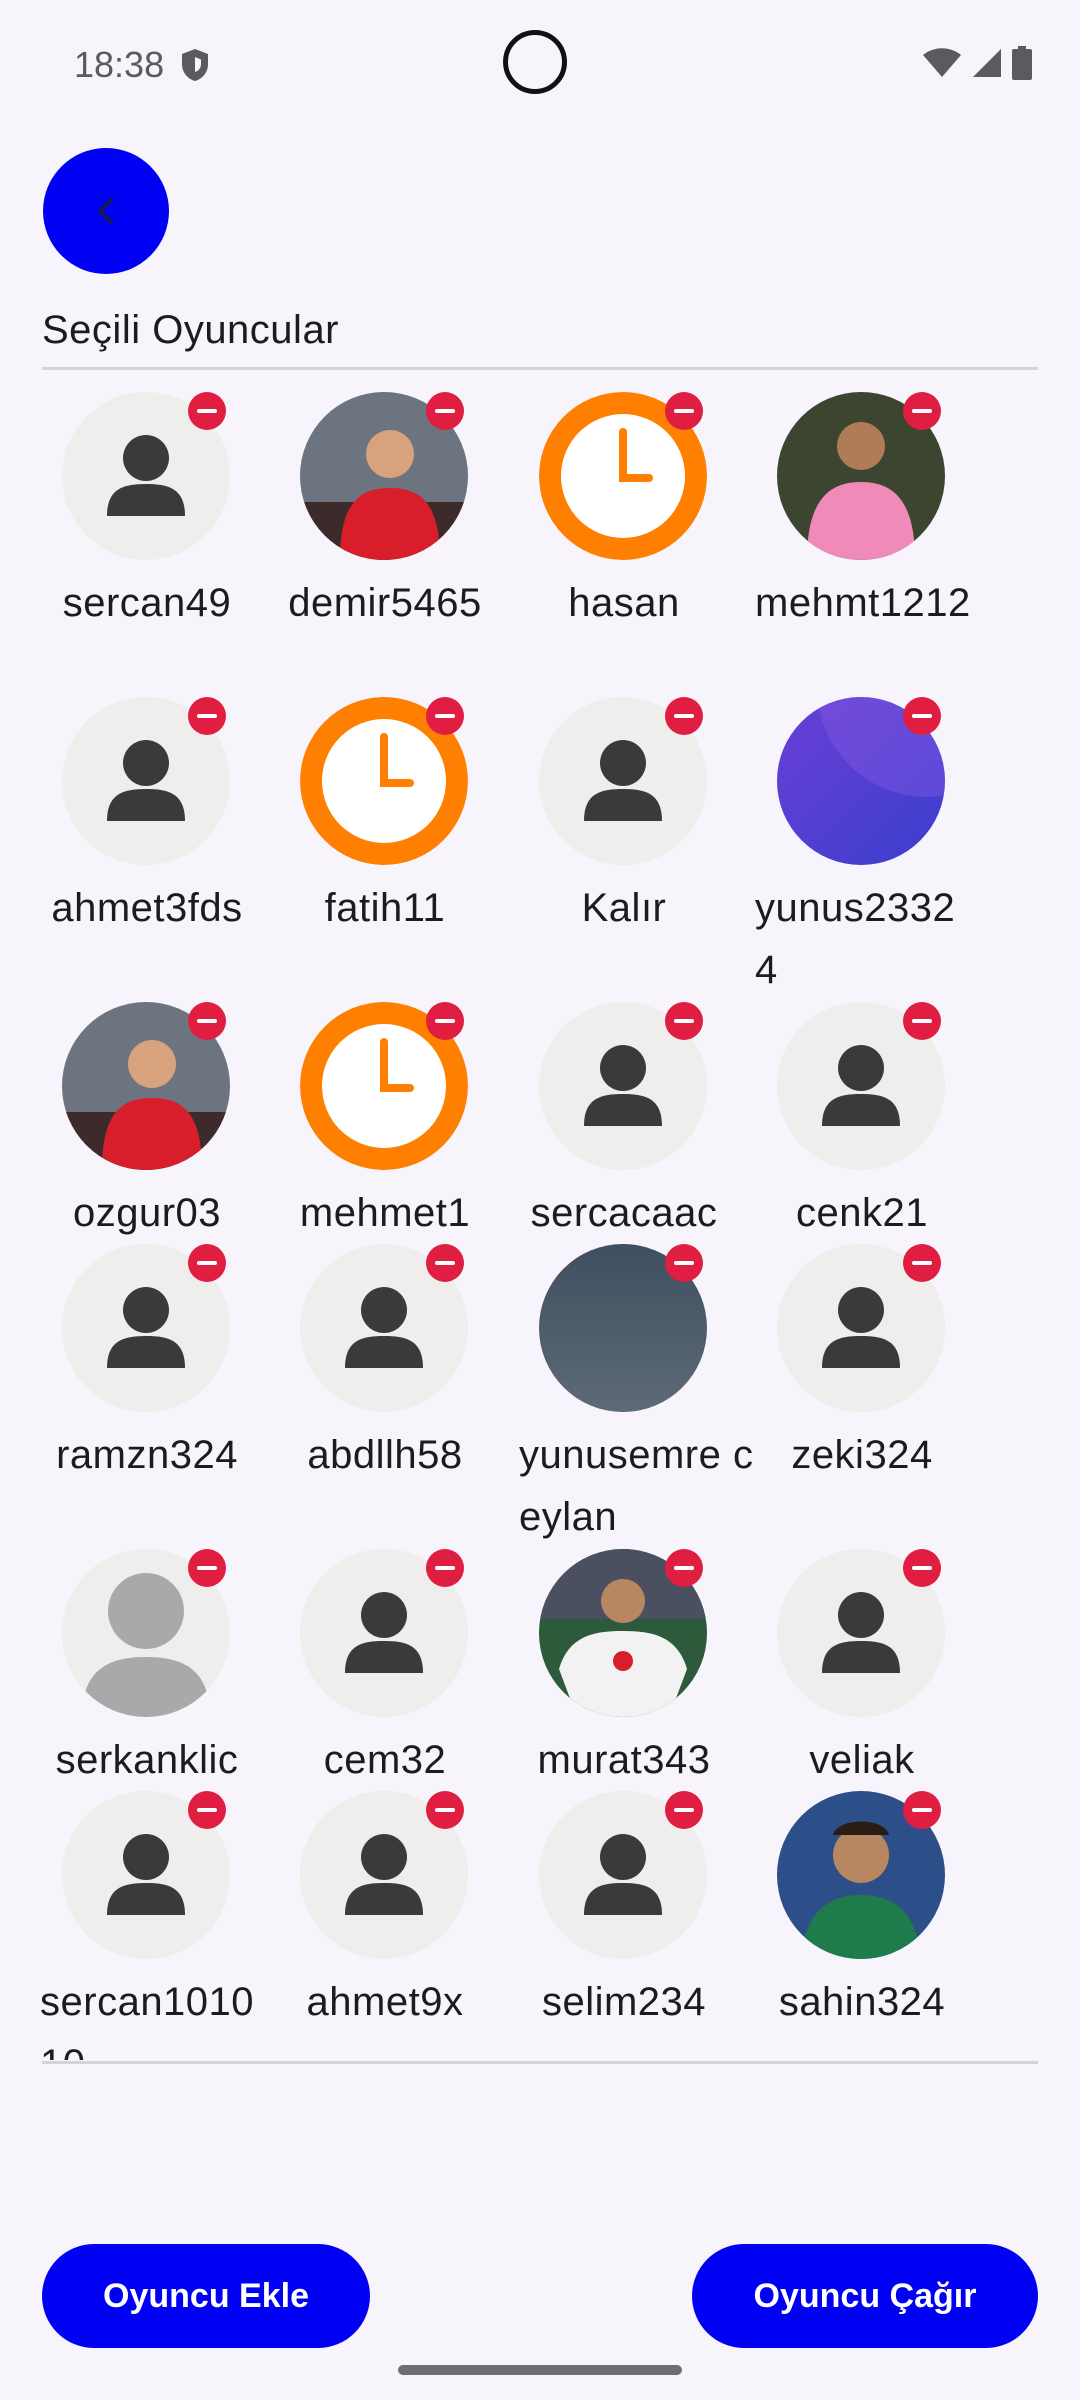 The height and width of the screenshot is (2400, 1080). What do you see at coordinates (855, 939) in the screenshot?
I see `player-name: yunus23324` at bounding box center [855, 939].